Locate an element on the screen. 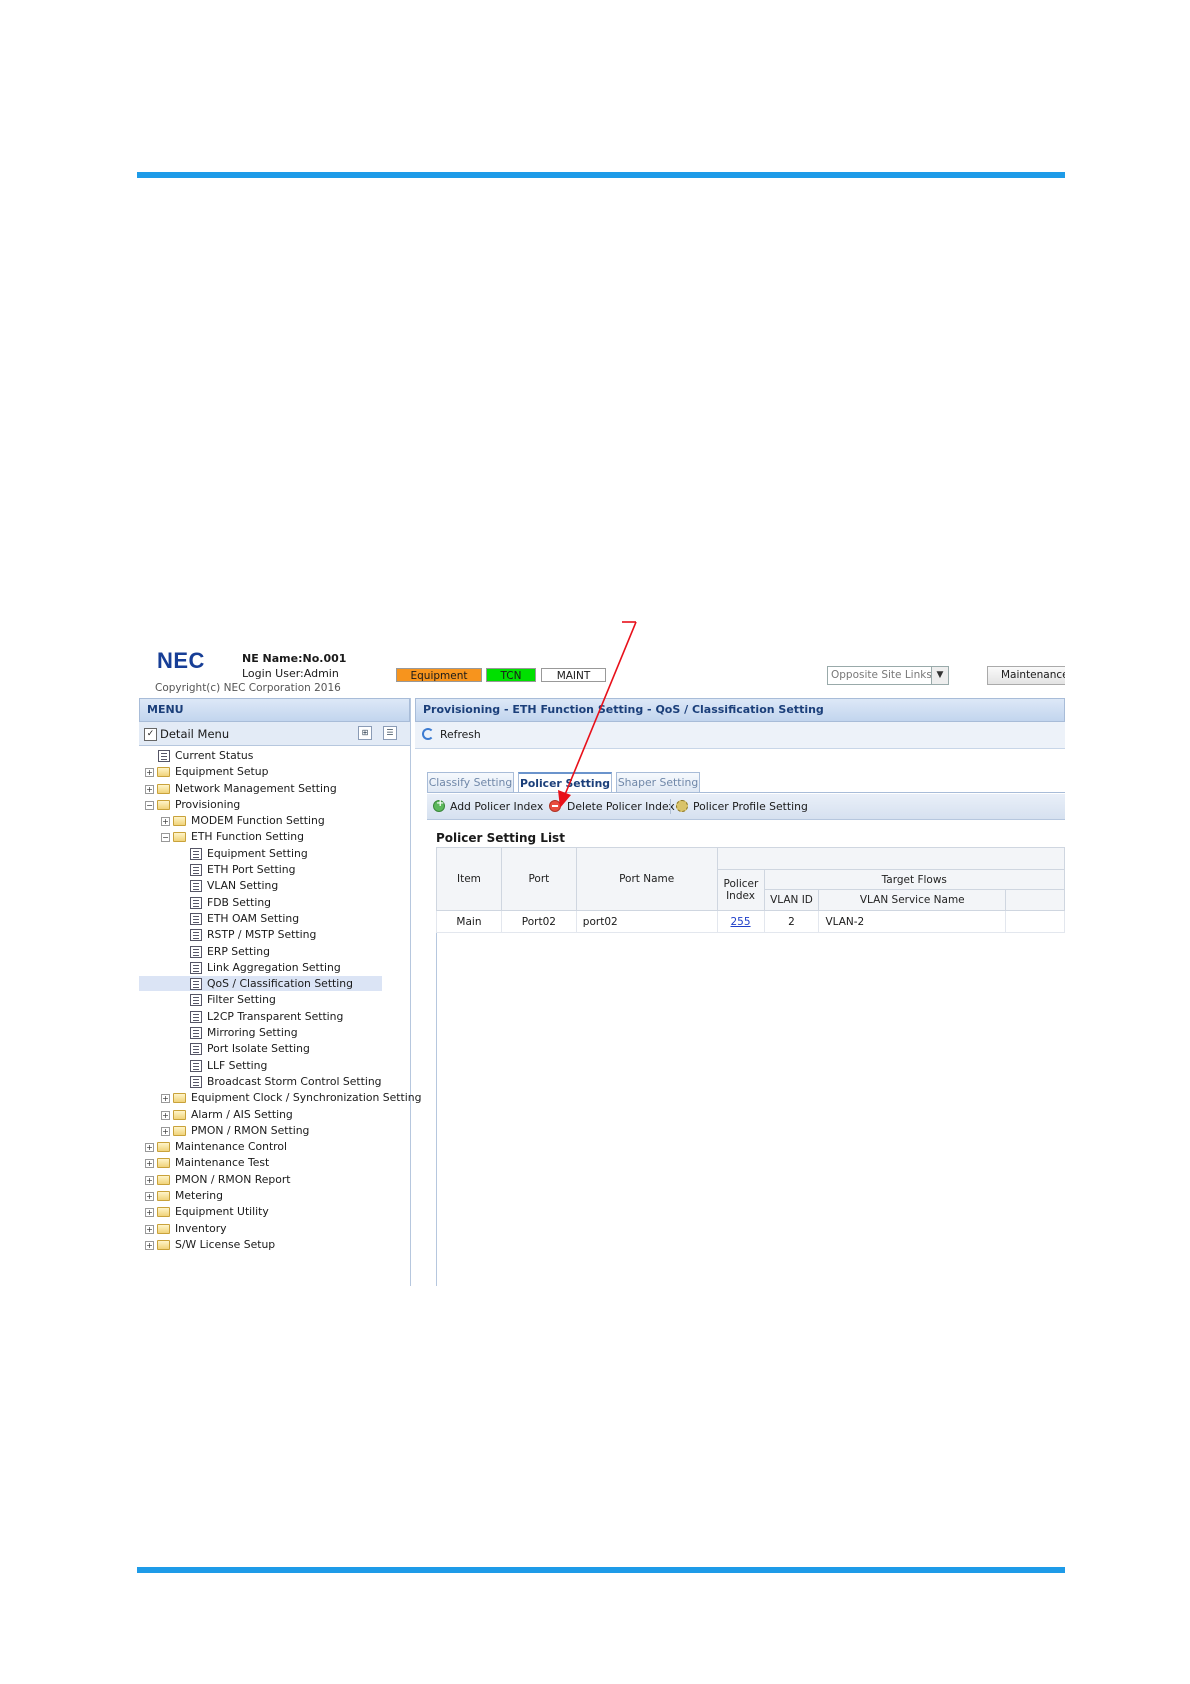  sidebar-item: + Maintenance Control is located at coordinates (274, 1147).